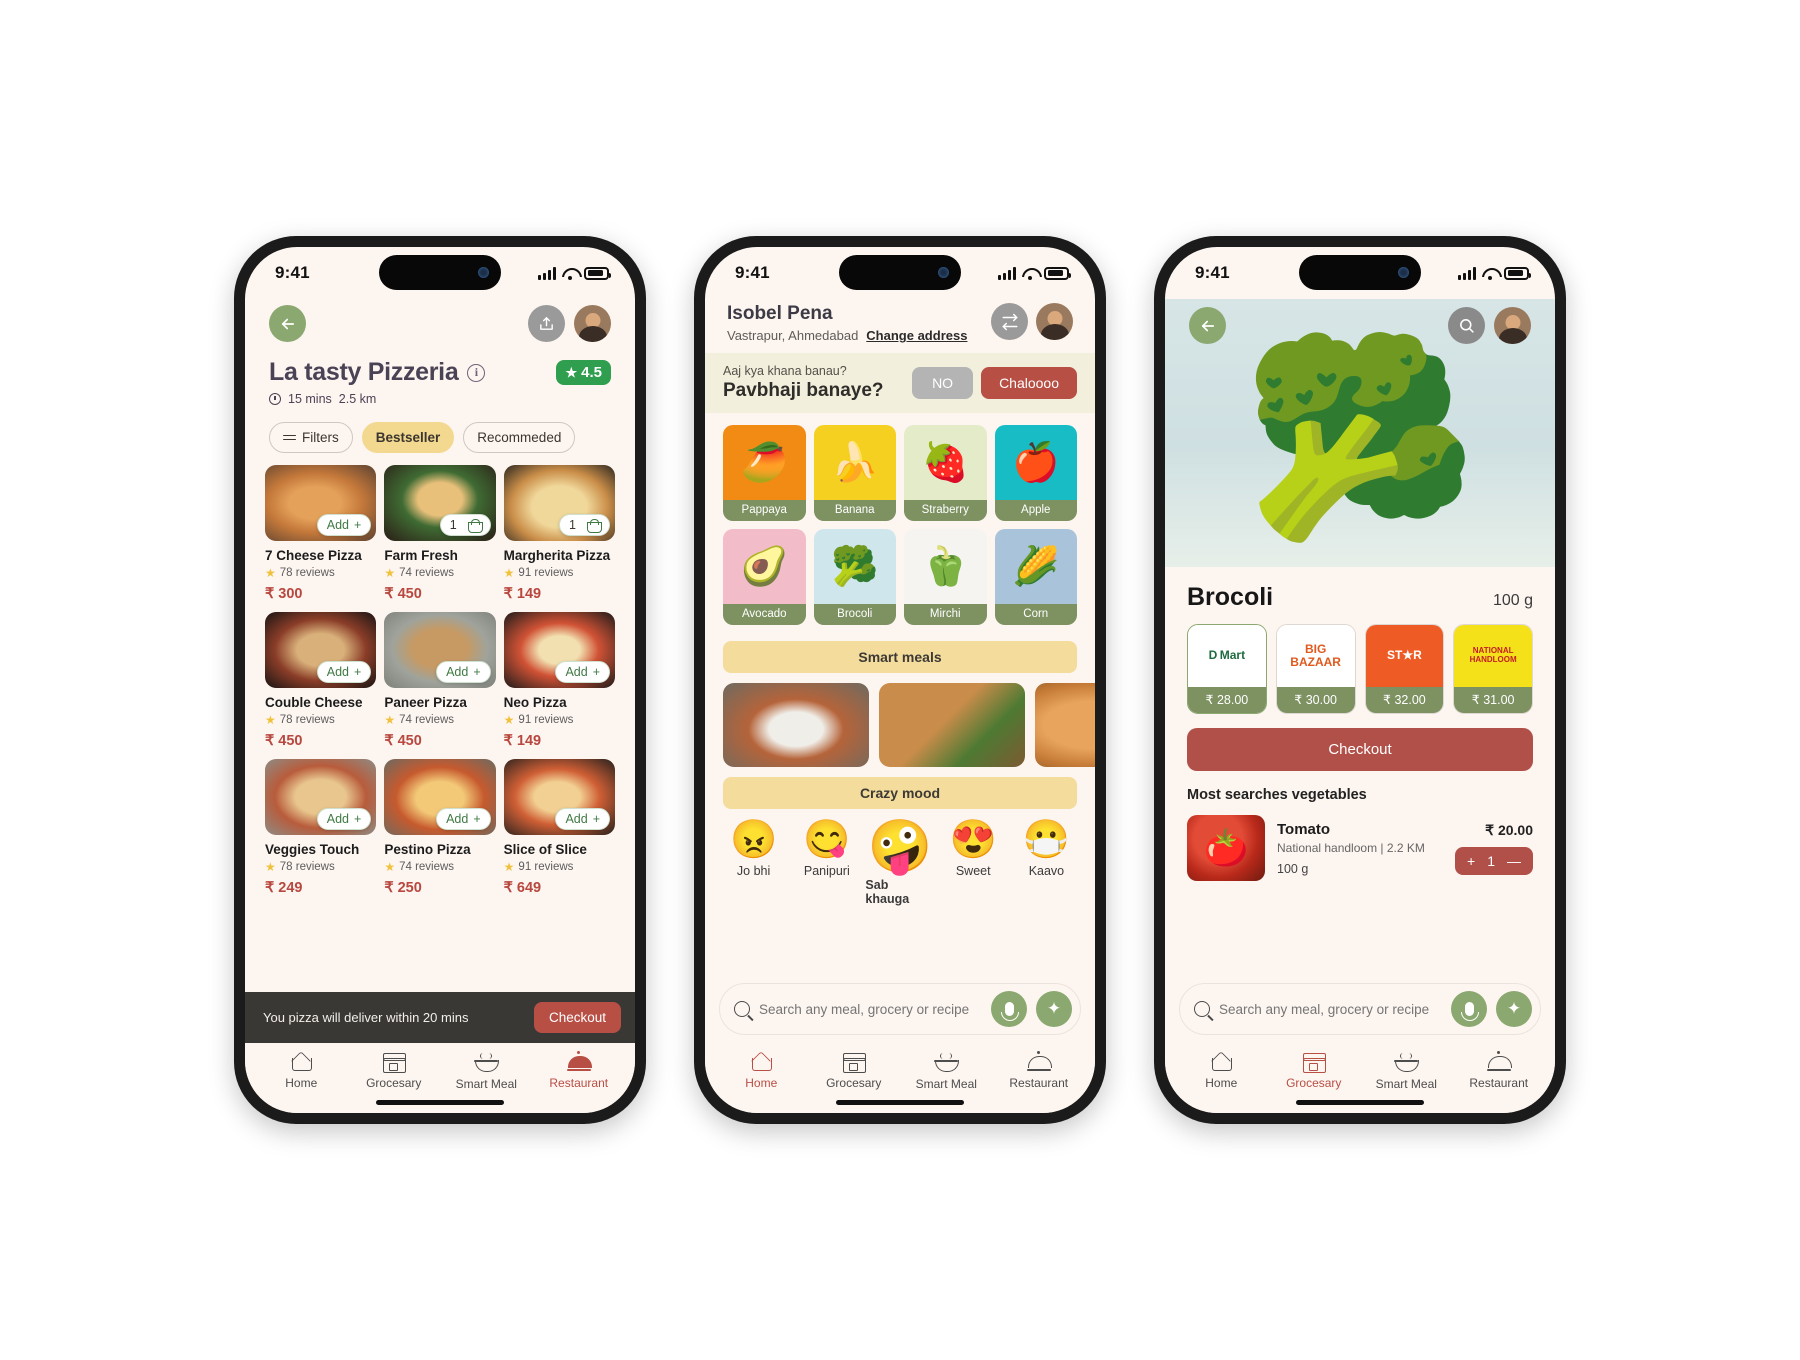 The image size is (1800, 1360). I want to click on wifi-icon, so click(570, 273).